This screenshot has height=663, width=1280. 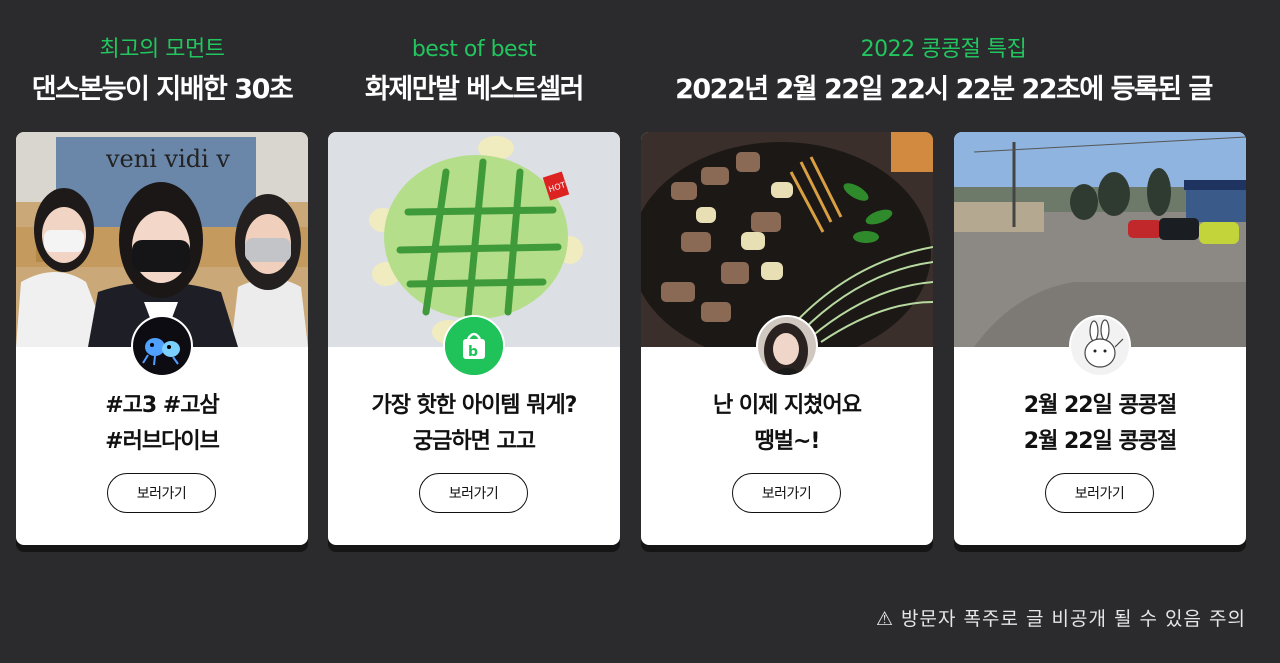 I want to click on section-eyebrow: best of best, so click(x=474, y=49).